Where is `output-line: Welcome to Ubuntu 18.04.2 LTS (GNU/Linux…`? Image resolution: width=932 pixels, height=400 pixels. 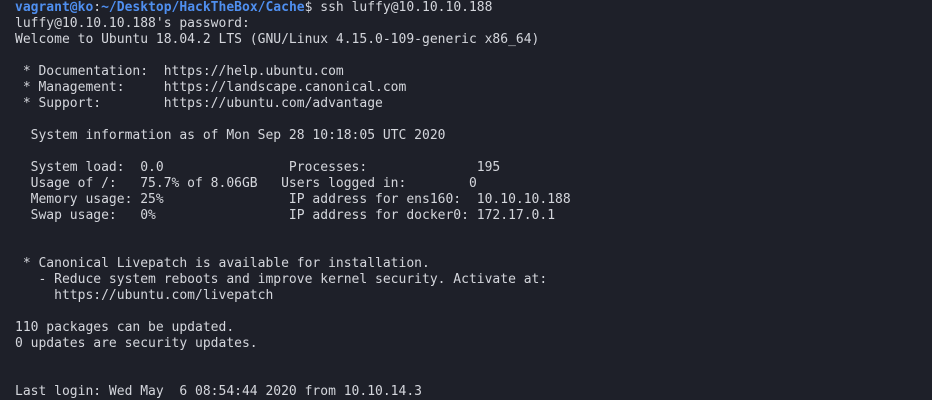 output-line: Welcome to Ubuntu 18.04.2 LTS (GNU/Linux… is located at coordinates (277, 39).